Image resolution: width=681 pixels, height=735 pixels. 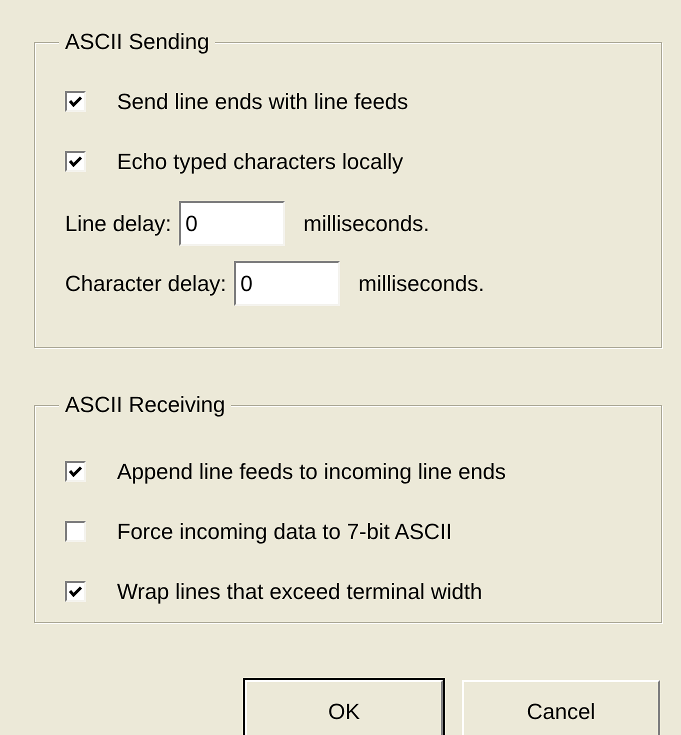 I want to click on dialog-button: OK, so click(x=344, y=707).